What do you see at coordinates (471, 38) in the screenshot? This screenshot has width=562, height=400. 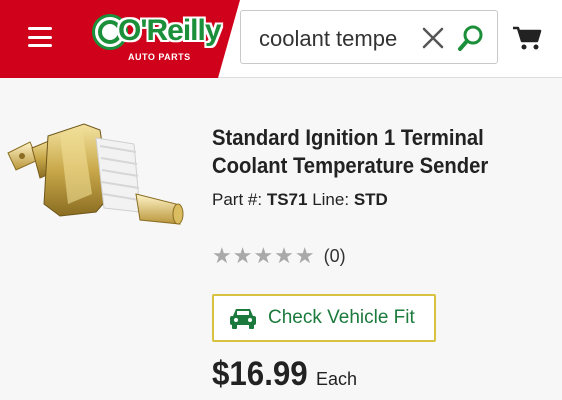 I see `search-icon` at bounding box center [471, 38].